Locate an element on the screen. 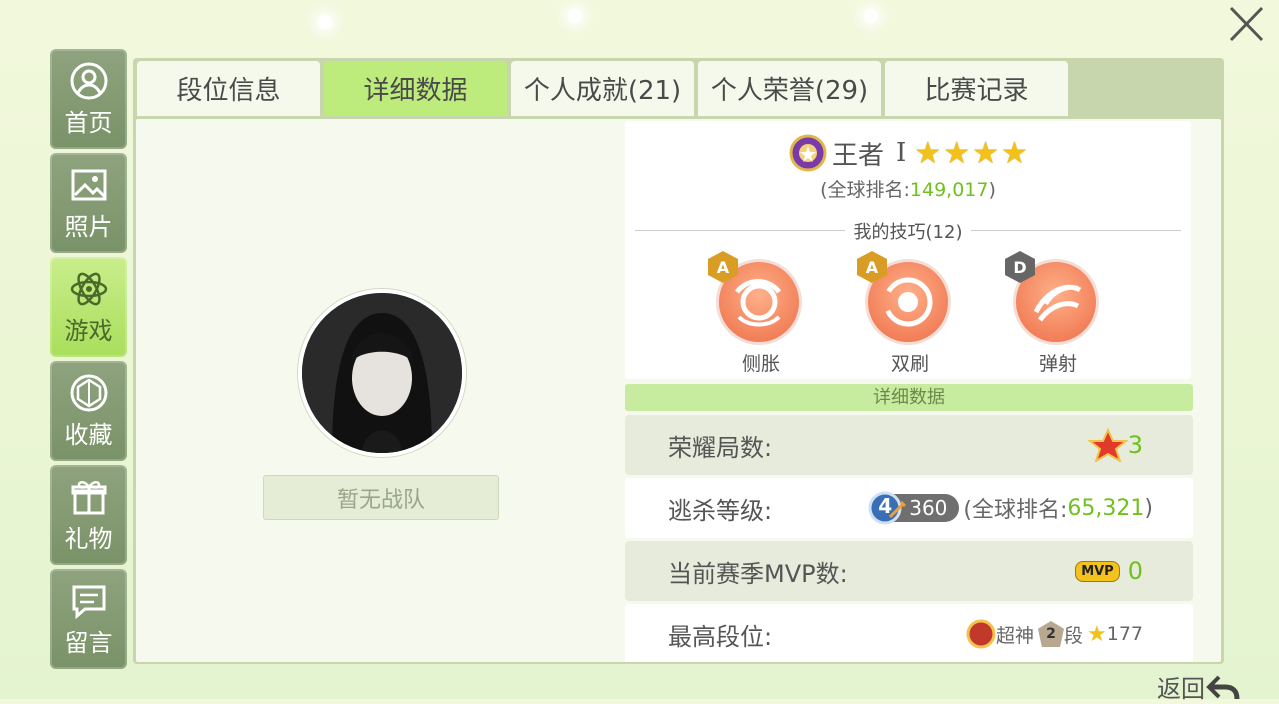 The width and height of the screenshot is (1279, 704). stat-value: 超神 2 段 ★ 177 is located at coordinates (1054, 634).